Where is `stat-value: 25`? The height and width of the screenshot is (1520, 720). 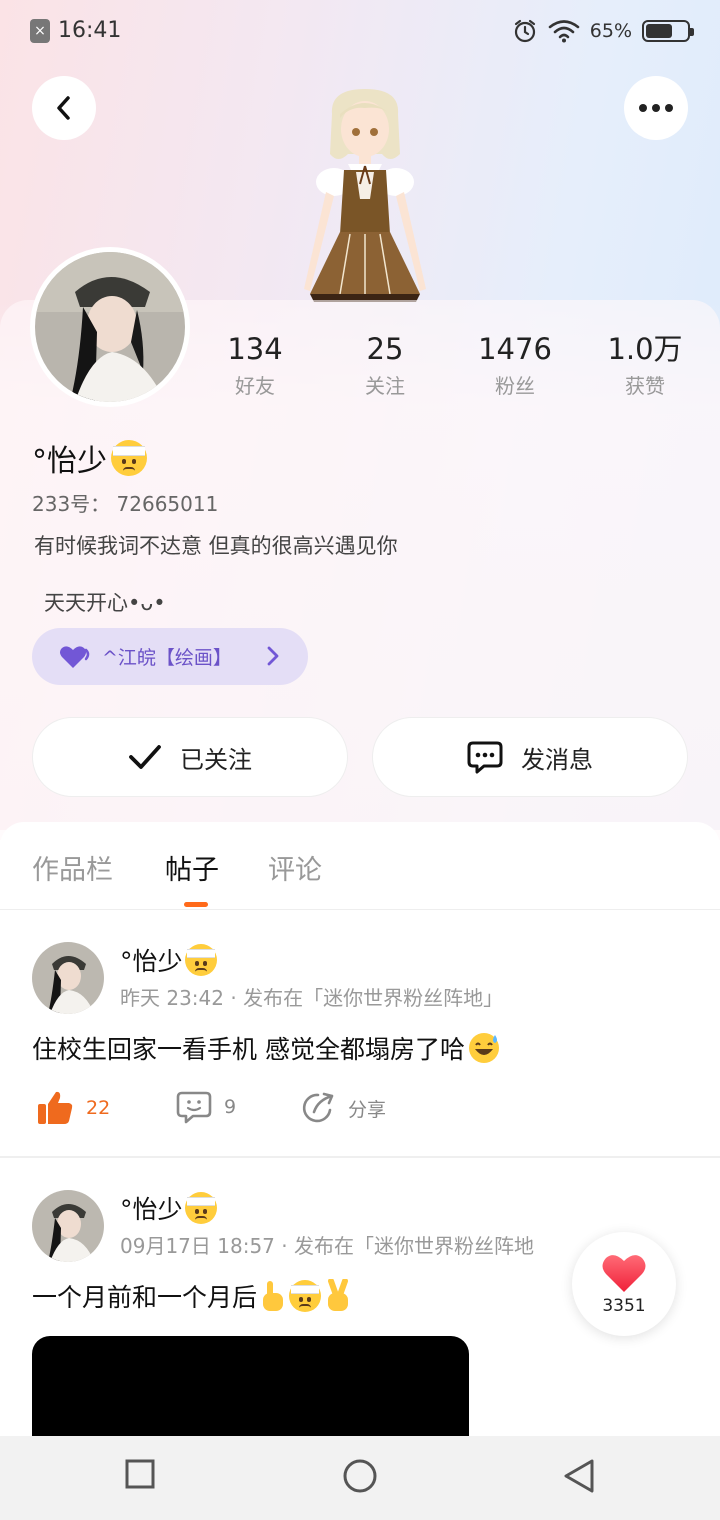 stat-value: 25 is located at coordinates (385, 349).